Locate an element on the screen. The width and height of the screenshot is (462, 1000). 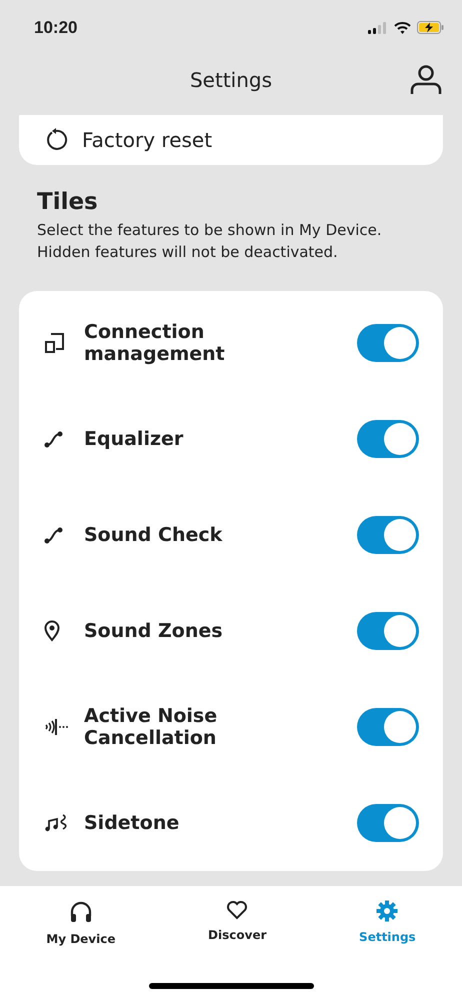
noise-cancel-icon is located at coordinates (57, 727).